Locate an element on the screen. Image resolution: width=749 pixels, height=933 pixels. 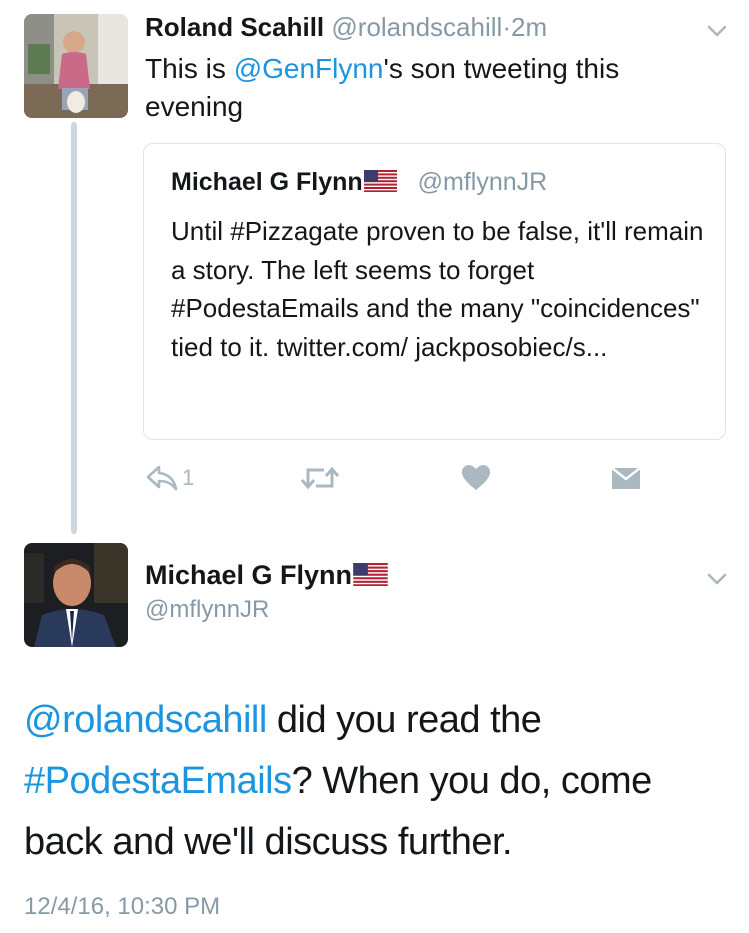
tweet1-time: 2m is located at coordinates (529, 27).